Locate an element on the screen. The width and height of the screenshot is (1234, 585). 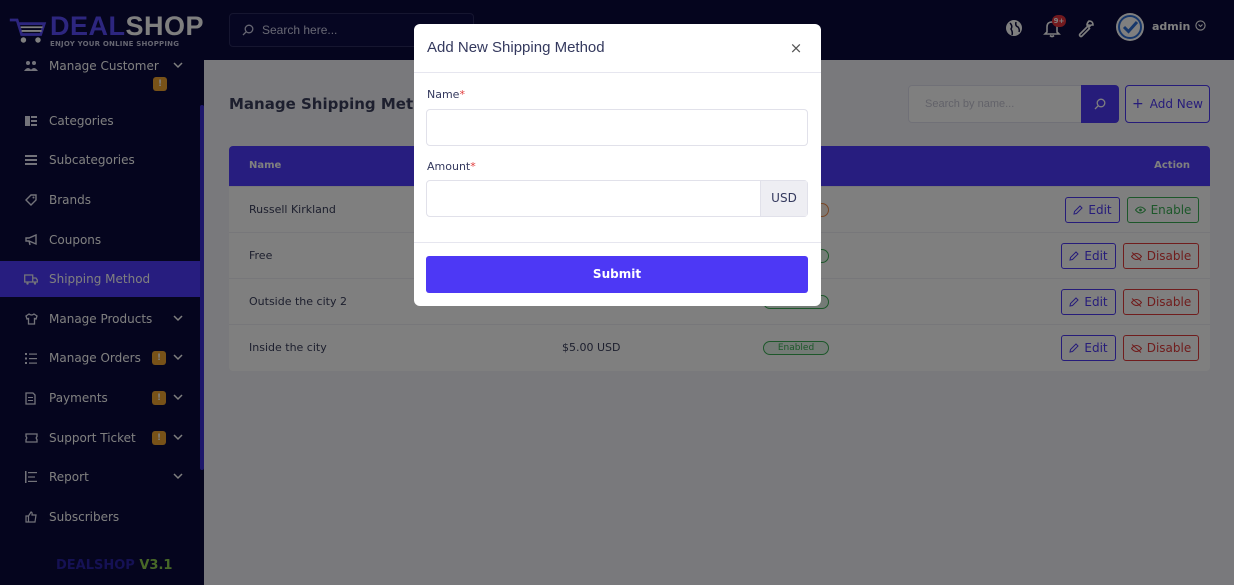
name-field is located at coordinates (617, 127).